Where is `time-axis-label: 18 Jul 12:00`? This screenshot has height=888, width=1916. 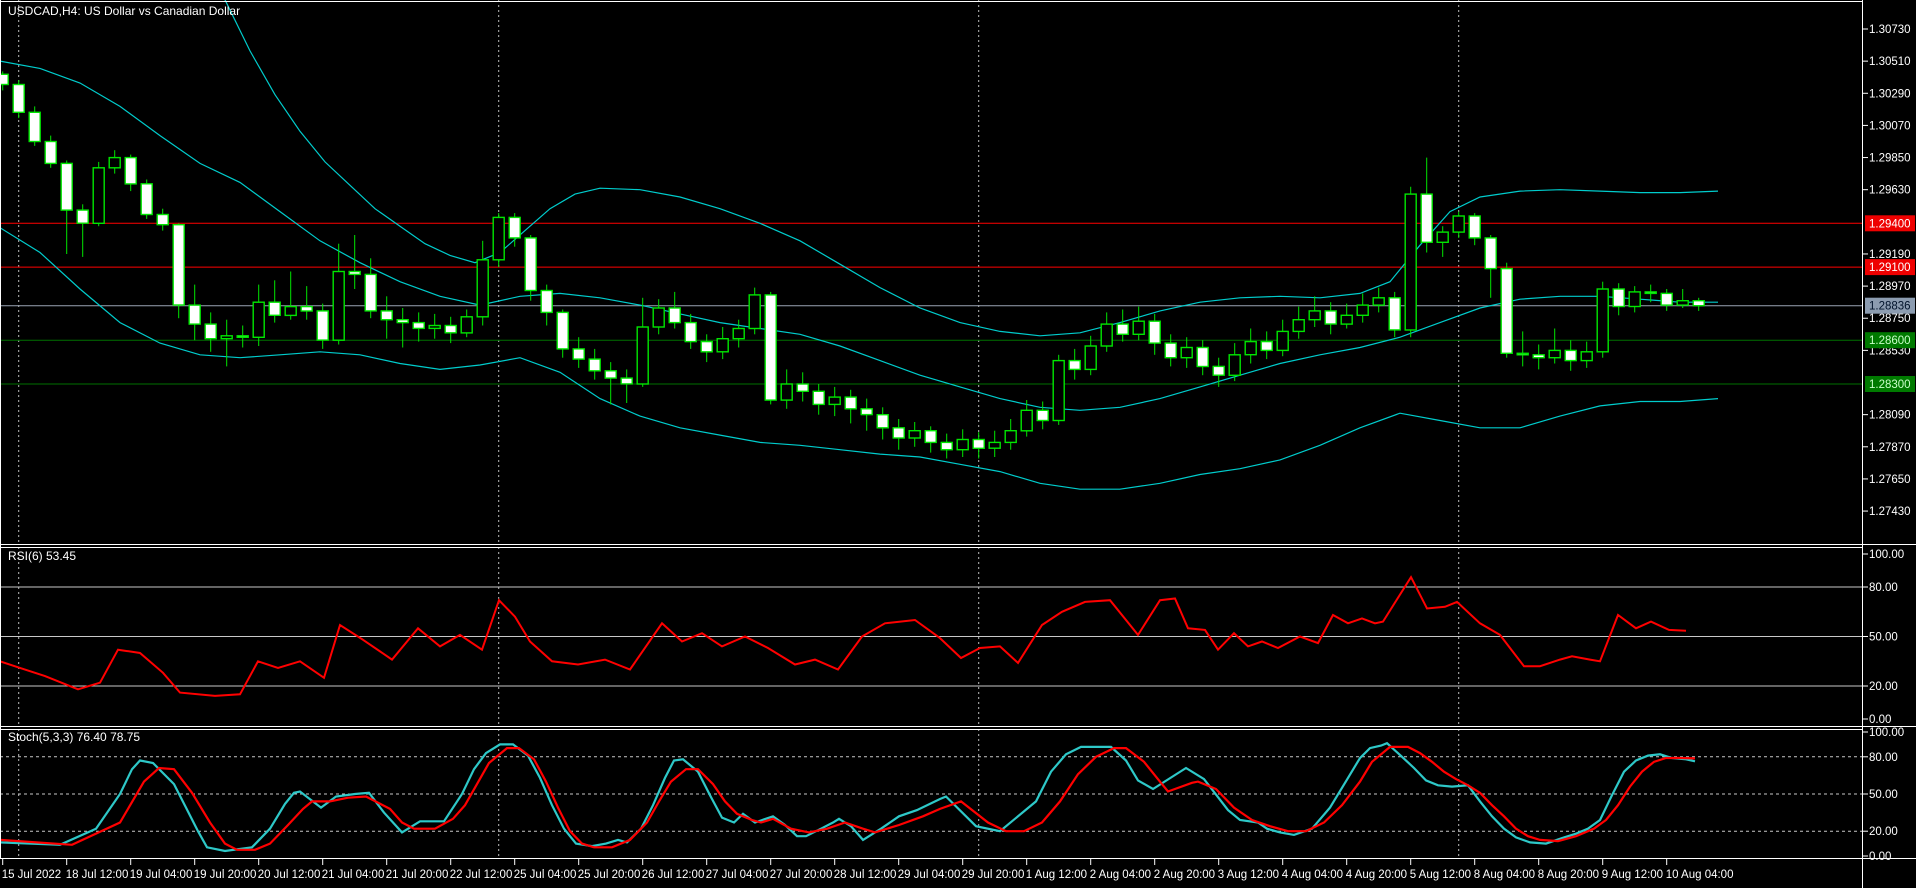
time-axis-label: 18 Jul 12:00 is located at coordinates (97, 875).